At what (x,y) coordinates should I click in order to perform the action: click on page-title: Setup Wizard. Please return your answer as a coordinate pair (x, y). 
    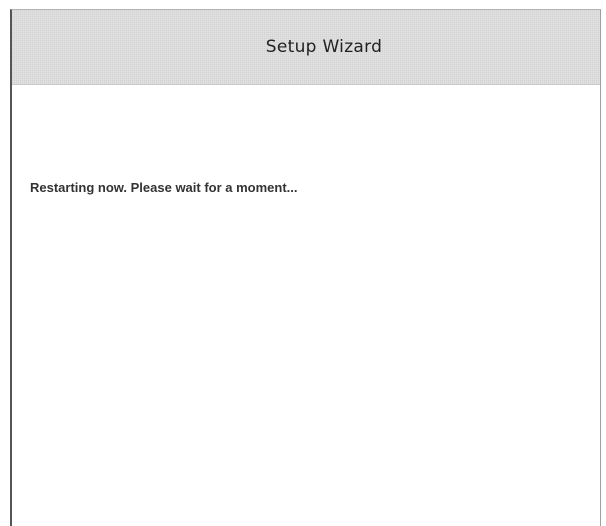
    Looking at the image, I should click on (324, 47).